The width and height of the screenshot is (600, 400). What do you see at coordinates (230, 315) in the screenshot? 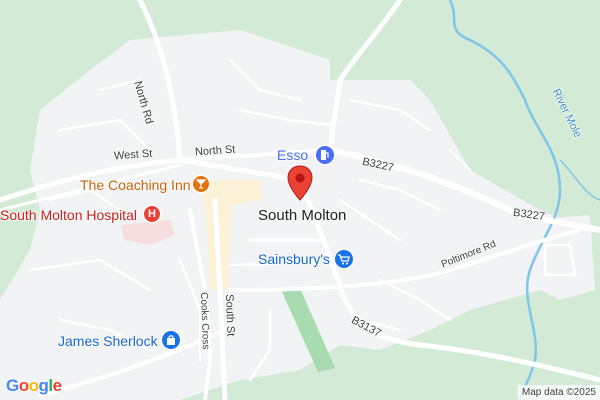
I see `road-label-south-st: South St` at bounding box center [230, 315].